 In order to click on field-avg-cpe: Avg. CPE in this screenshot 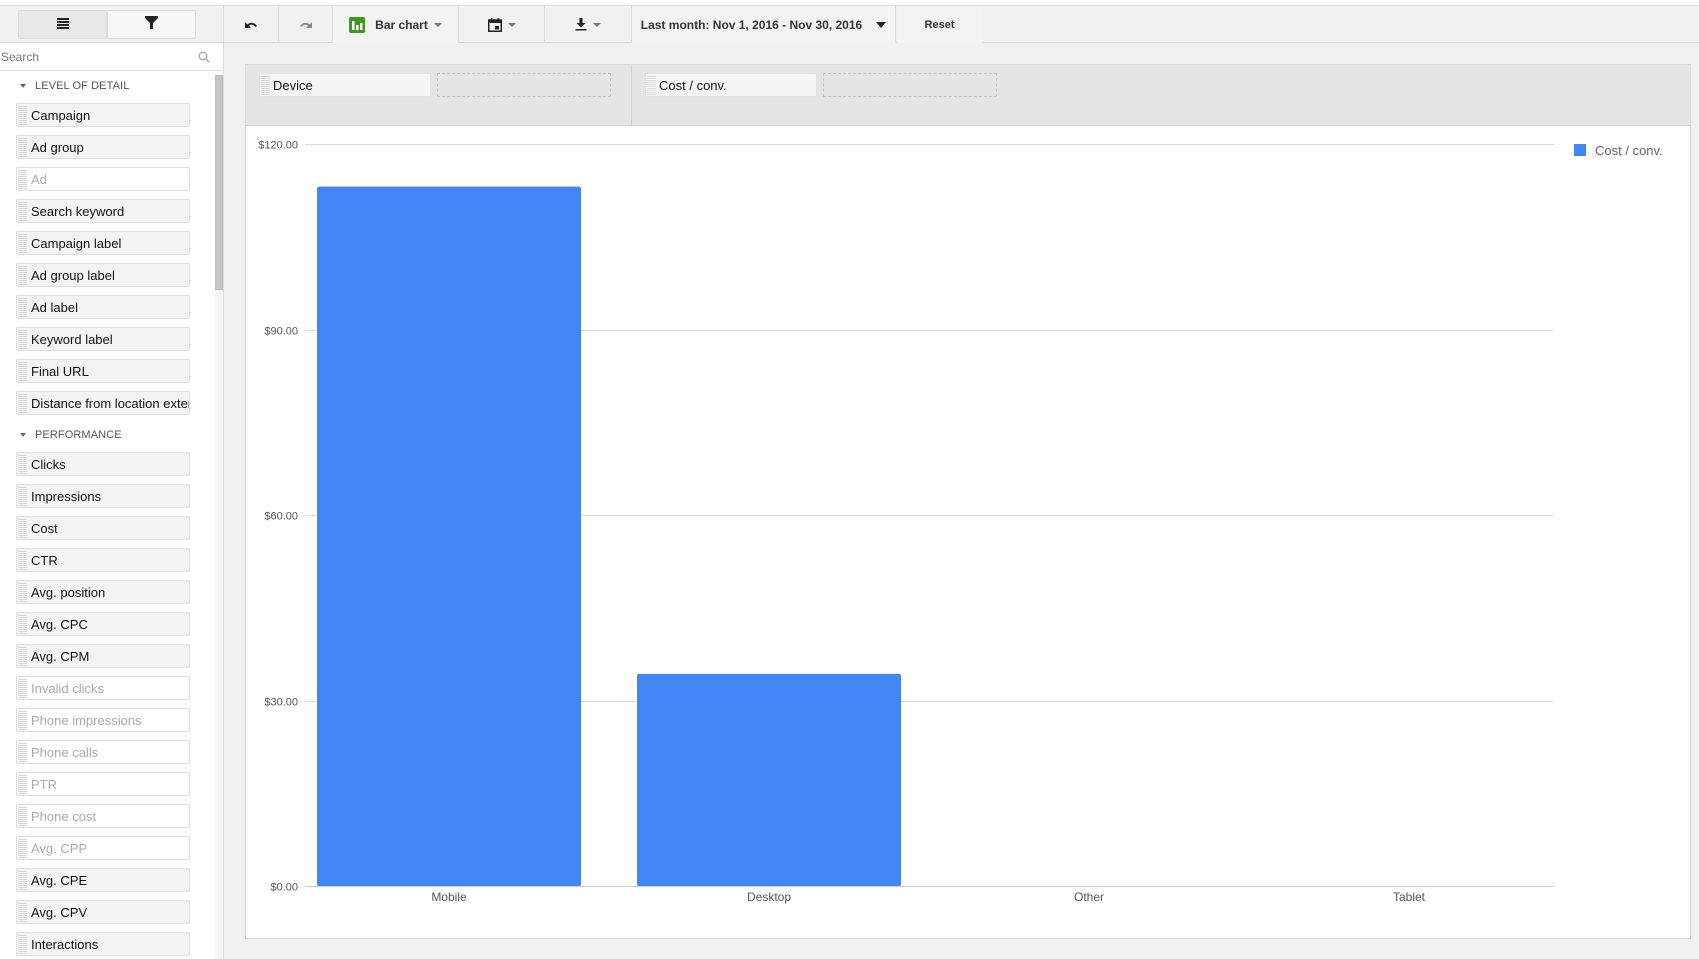, I will do `click(103, 880)`.